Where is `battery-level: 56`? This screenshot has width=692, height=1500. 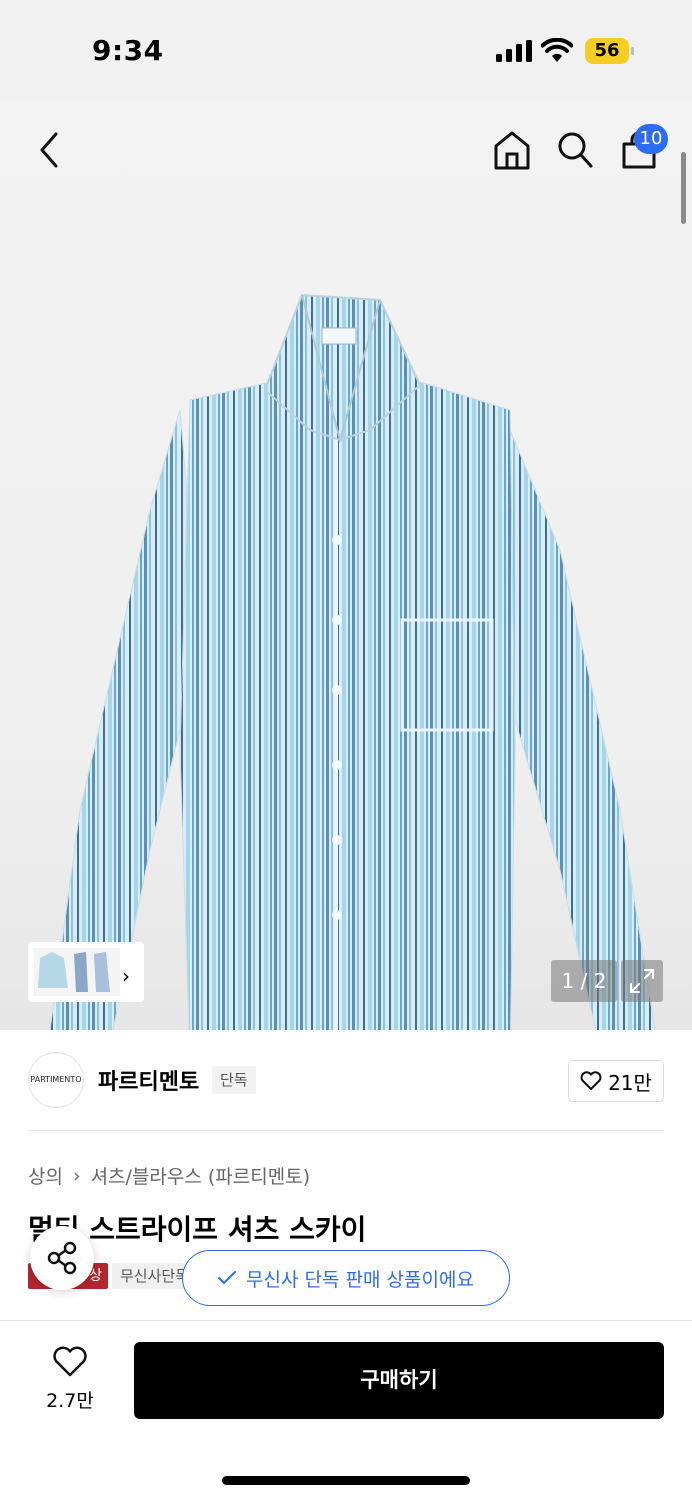
battery-level: 56 is located at coordinates (607, 51).